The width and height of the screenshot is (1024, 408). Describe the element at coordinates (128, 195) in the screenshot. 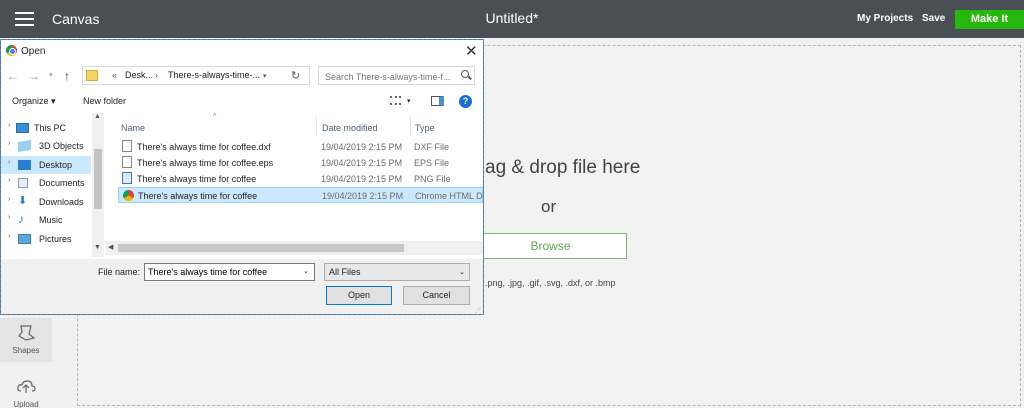

I see `chrome-file-icon` at that location.